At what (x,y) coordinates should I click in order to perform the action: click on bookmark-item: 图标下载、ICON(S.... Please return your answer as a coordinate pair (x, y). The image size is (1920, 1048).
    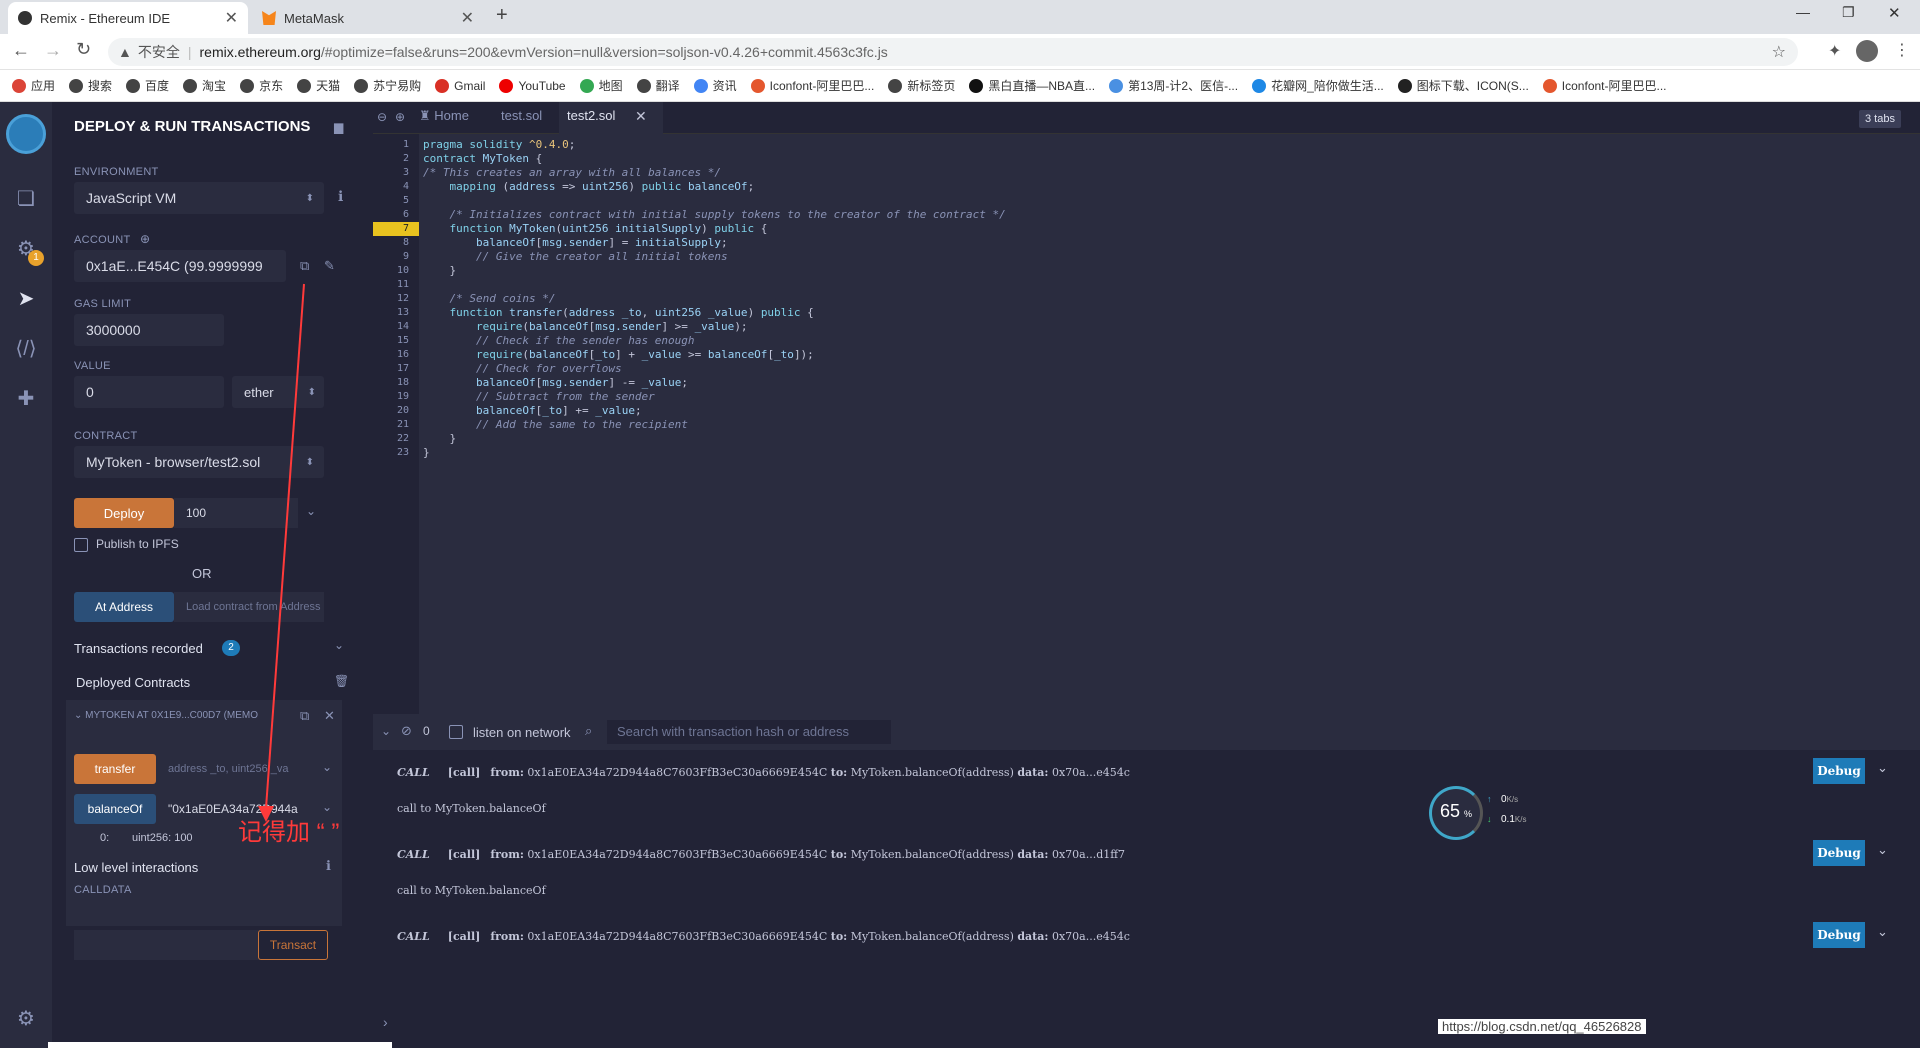
    Looking at the image, I should click on (1463, 85).